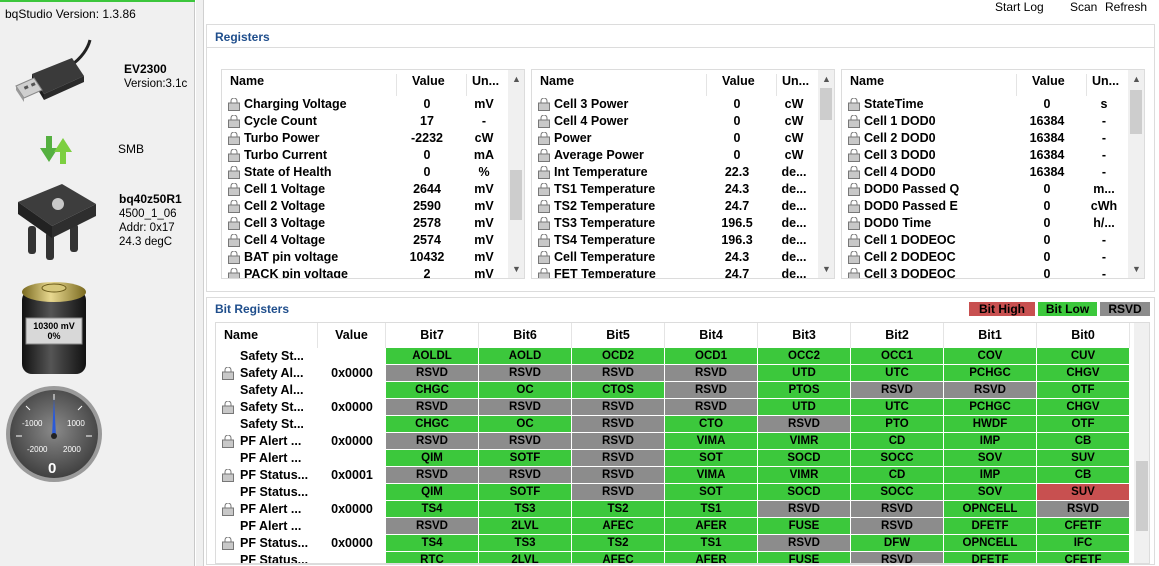  I want to click on register-row: Cell 2 DOD0 16384 -, so click(987, 138).